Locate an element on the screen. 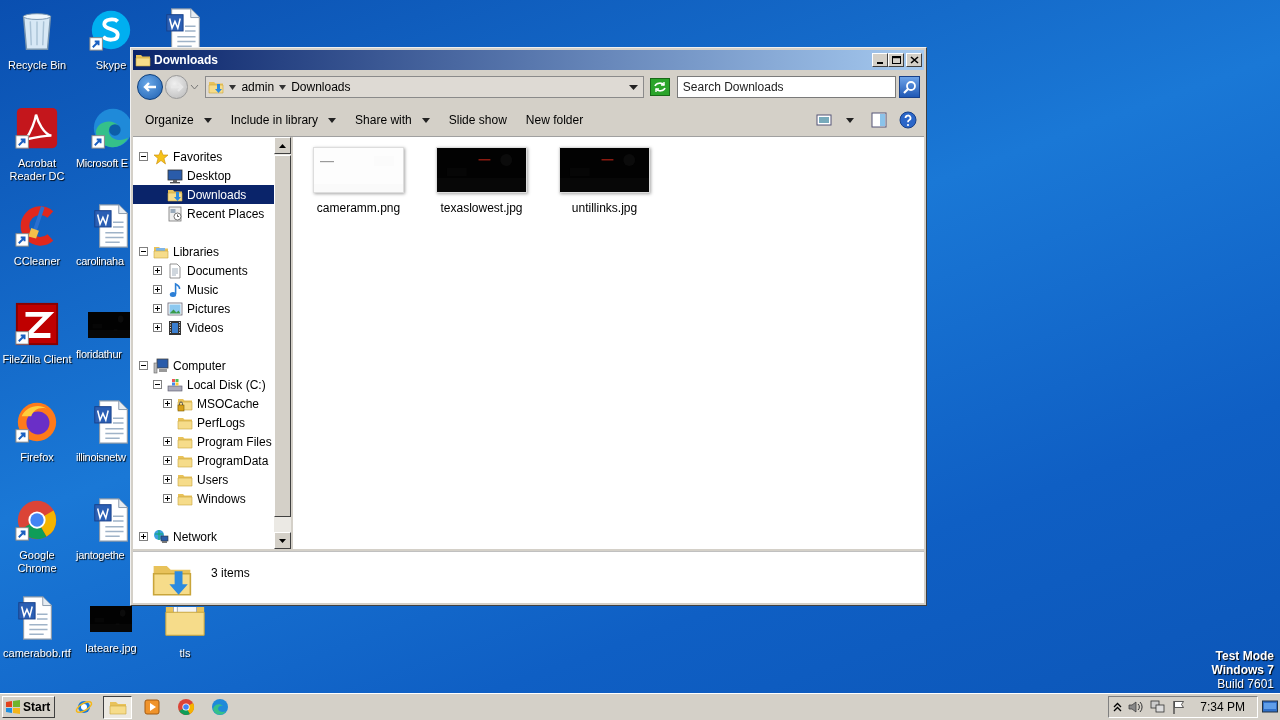  breadcrumb: Downloads is located at coordinates (321, 87).